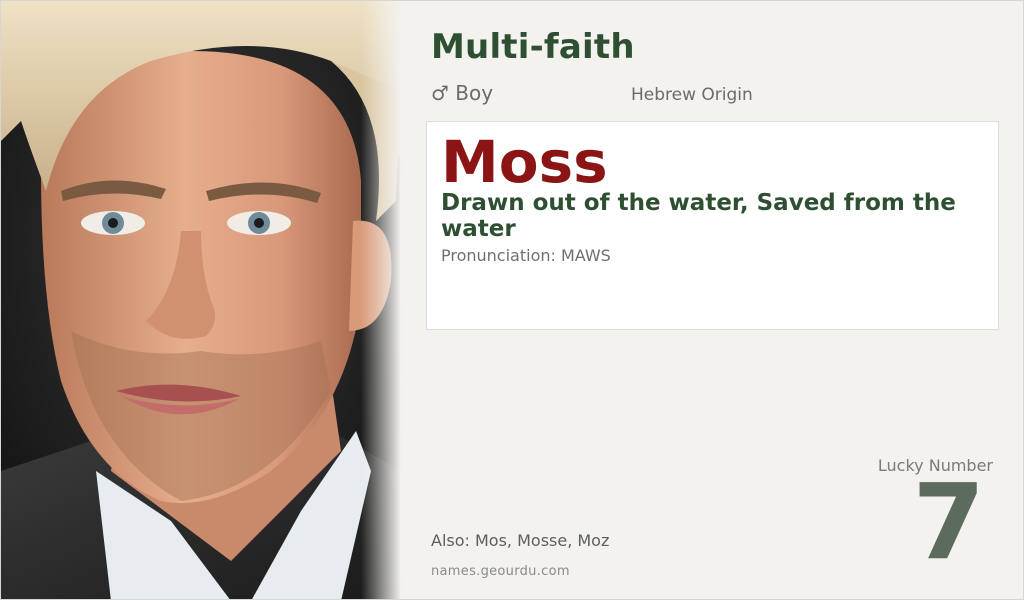 The height and width of the screenshot is (600, 1024). Describe the element at coordinates (474, 93) in the screenshot. I see `gender-text: Boy` at that location.